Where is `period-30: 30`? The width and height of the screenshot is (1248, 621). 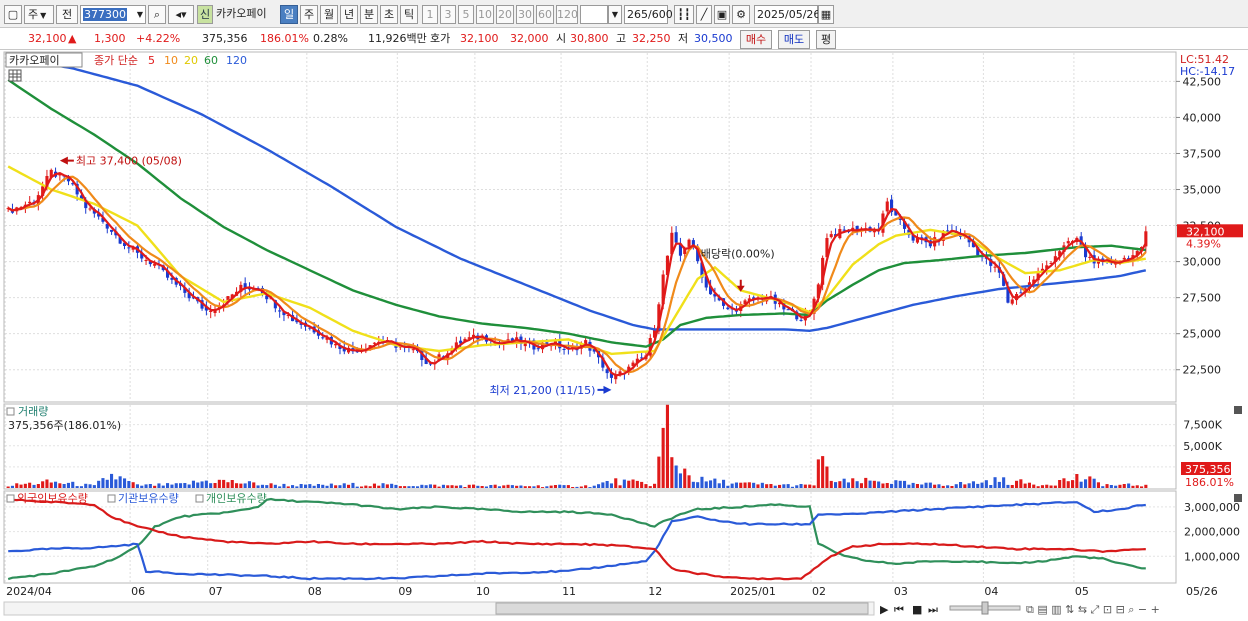 period-30: 30 is located at coordinates (525, 14).